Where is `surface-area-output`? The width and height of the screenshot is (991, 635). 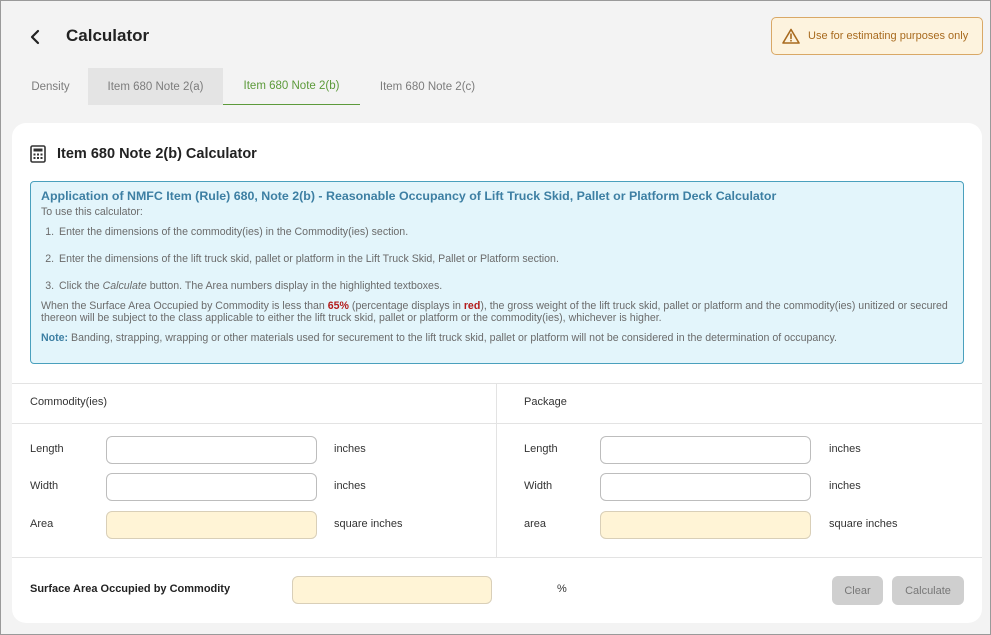 surface-area-output is located at coordinates (392, 590).